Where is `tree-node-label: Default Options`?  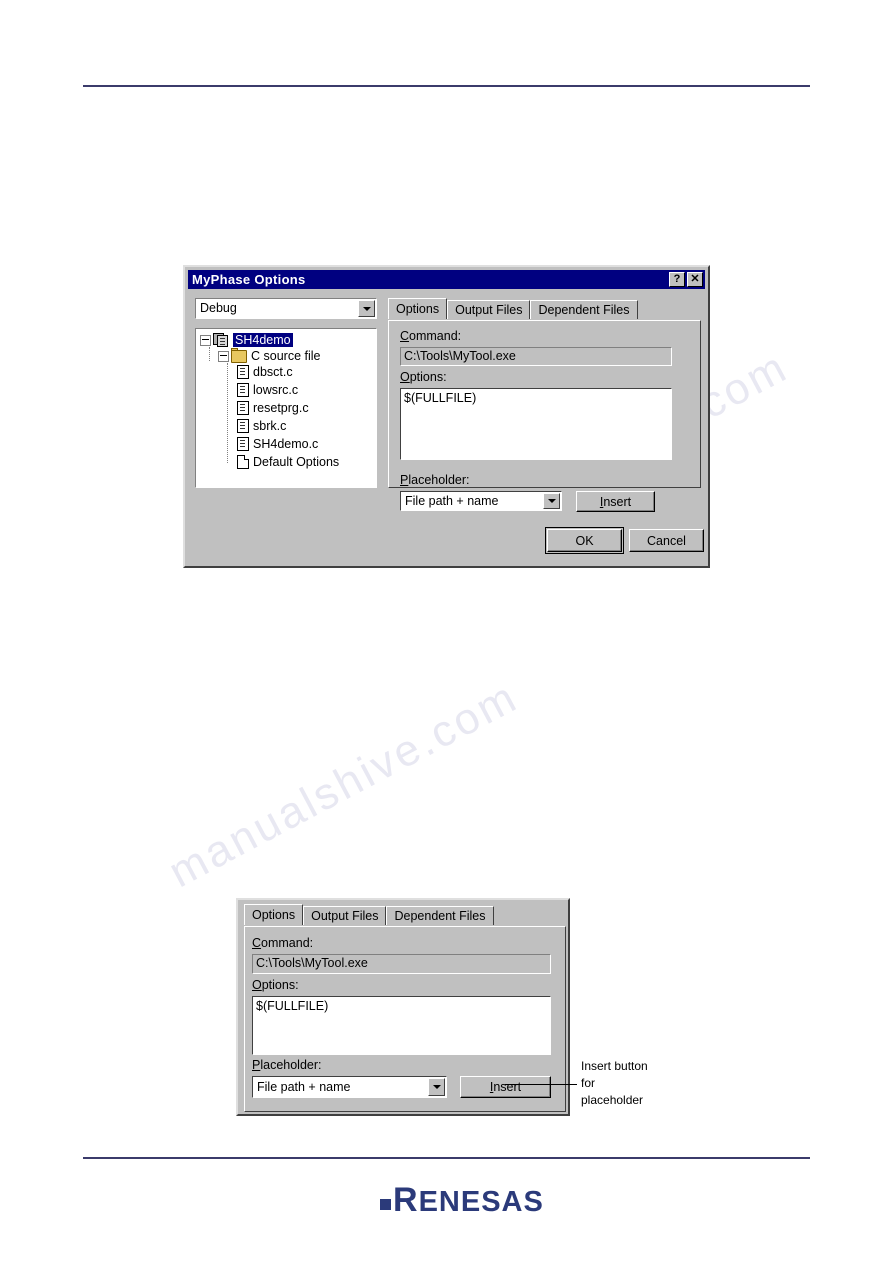 tree-node-label: Default Options is located at coordinates (296, 462).